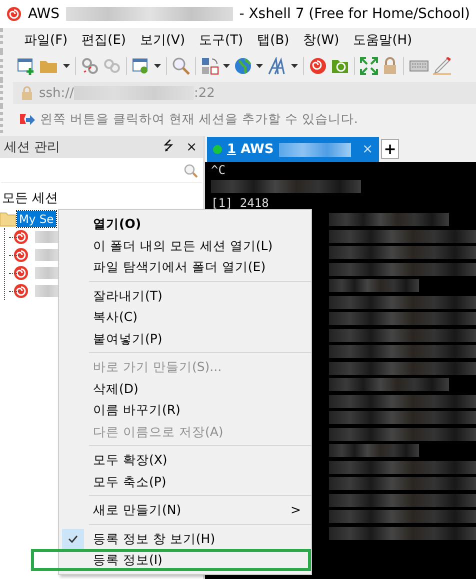 This screenshot has height=579, width=476. I want to click on context-menu-item: 등록 정보 창 보기(H), so click(185, 538).